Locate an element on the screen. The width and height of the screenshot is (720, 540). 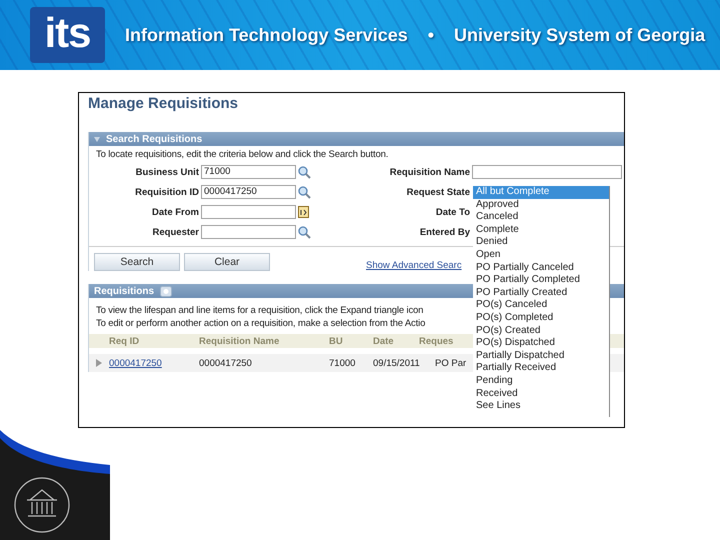
field-label: Request State is located at coordinates (438, 192).